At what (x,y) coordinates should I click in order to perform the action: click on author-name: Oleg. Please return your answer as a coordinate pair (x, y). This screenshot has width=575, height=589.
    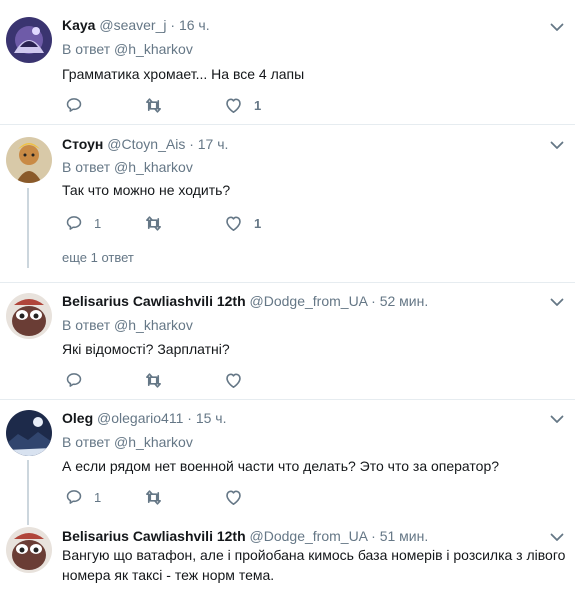
    Looking at the image, I should click on (77, 418).